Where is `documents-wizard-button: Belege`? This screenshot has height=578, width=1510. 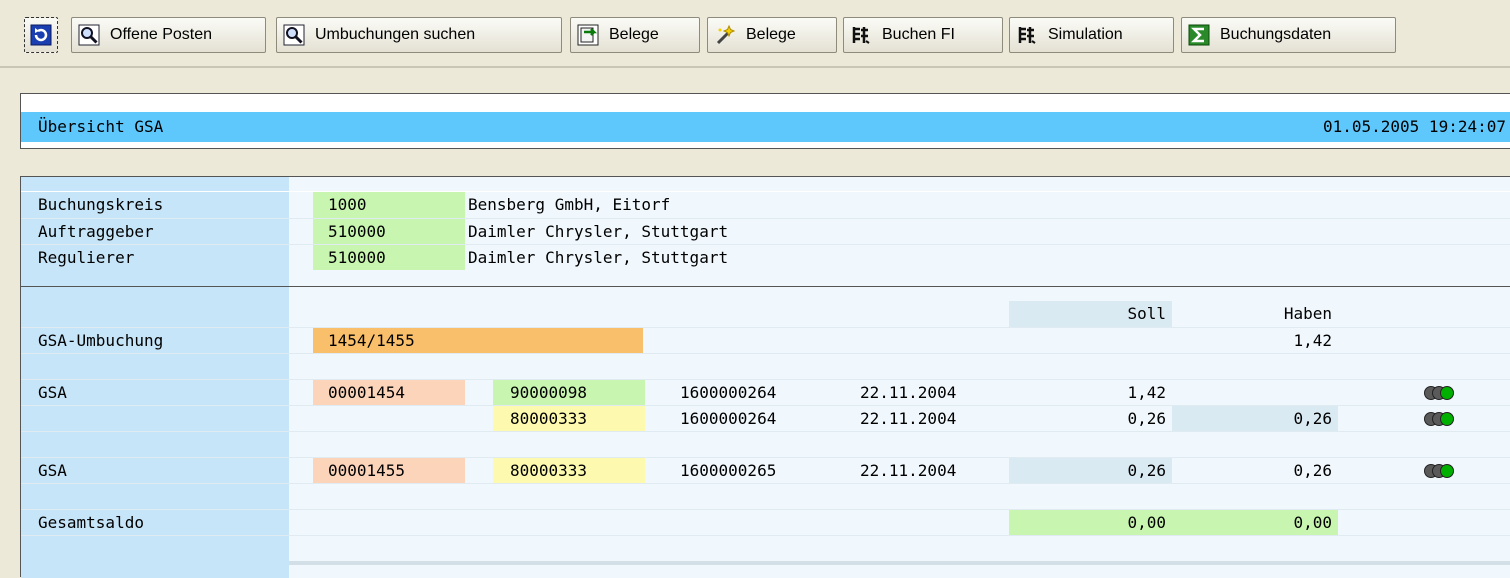
documents-wizard-button: Belege is located at coordinates (772, 35).